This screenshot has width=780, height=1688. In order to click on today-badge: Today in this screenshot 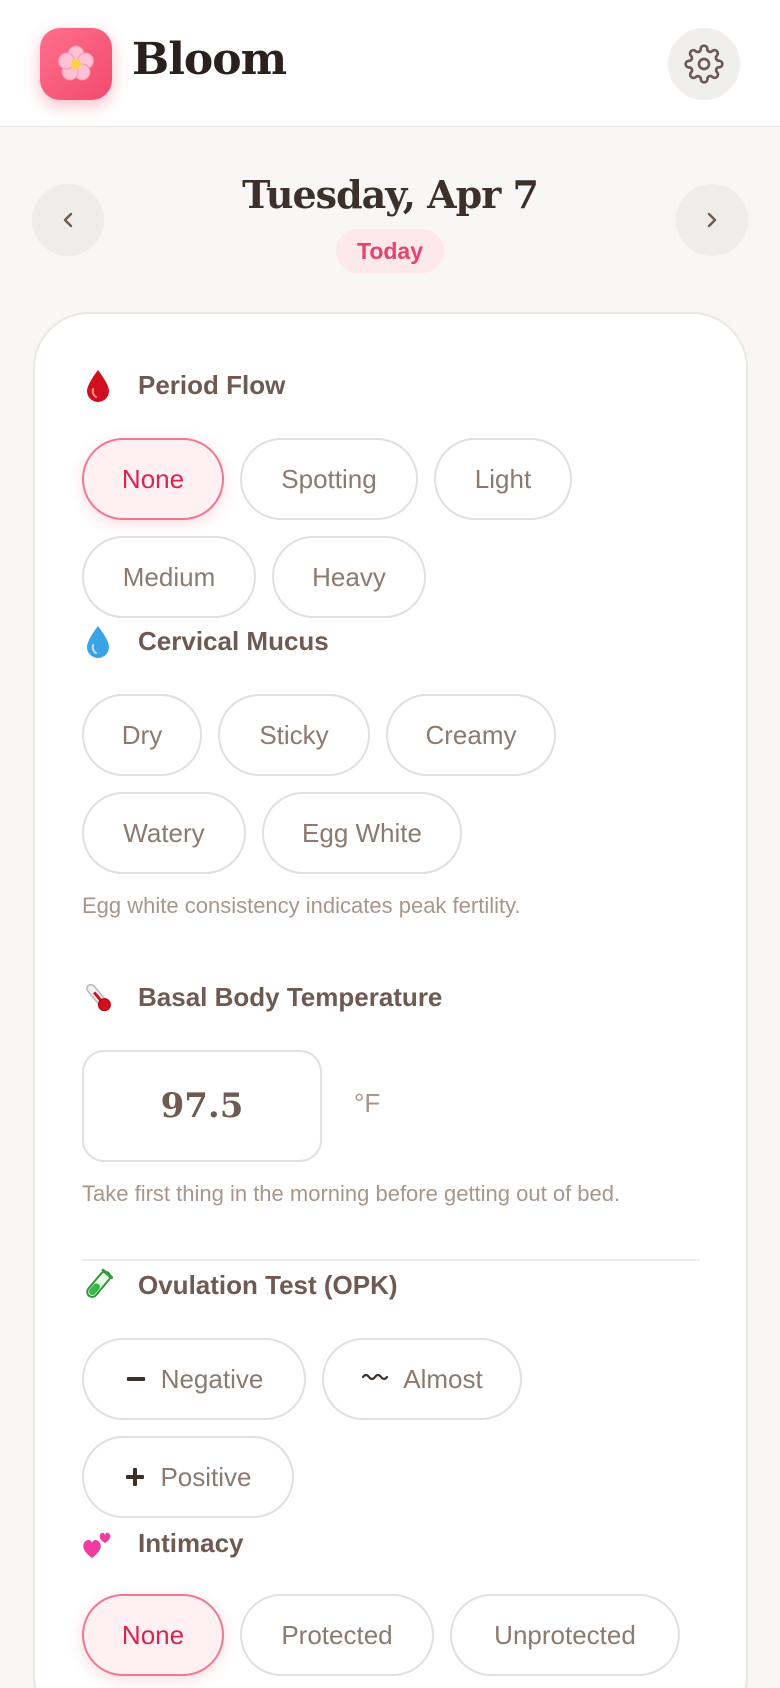, I will do `click(390, 251)`.